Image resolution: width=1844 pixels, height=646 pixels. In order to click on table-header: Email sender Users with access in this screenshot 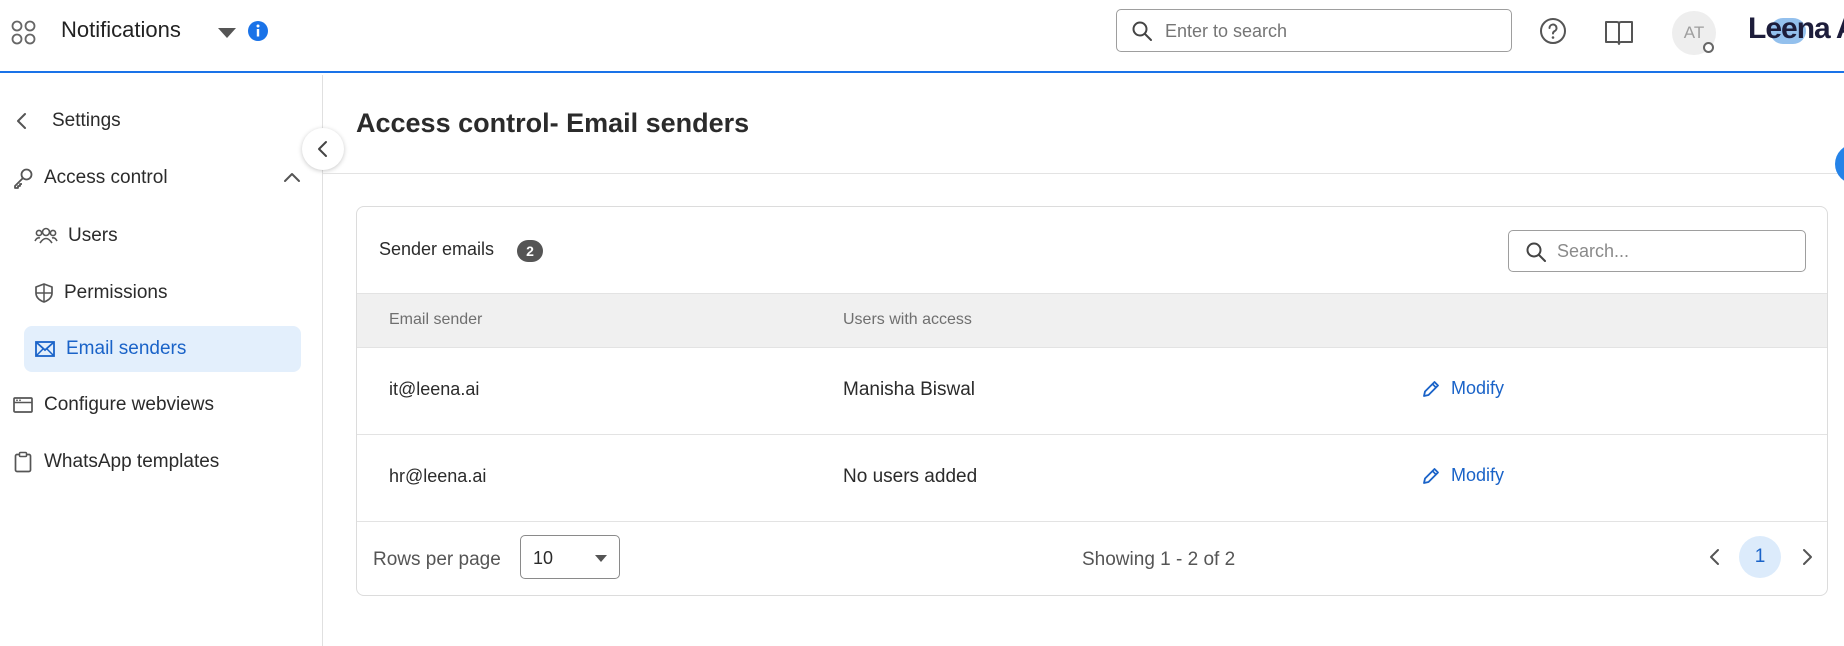, I will do `click(1092, 320)`.